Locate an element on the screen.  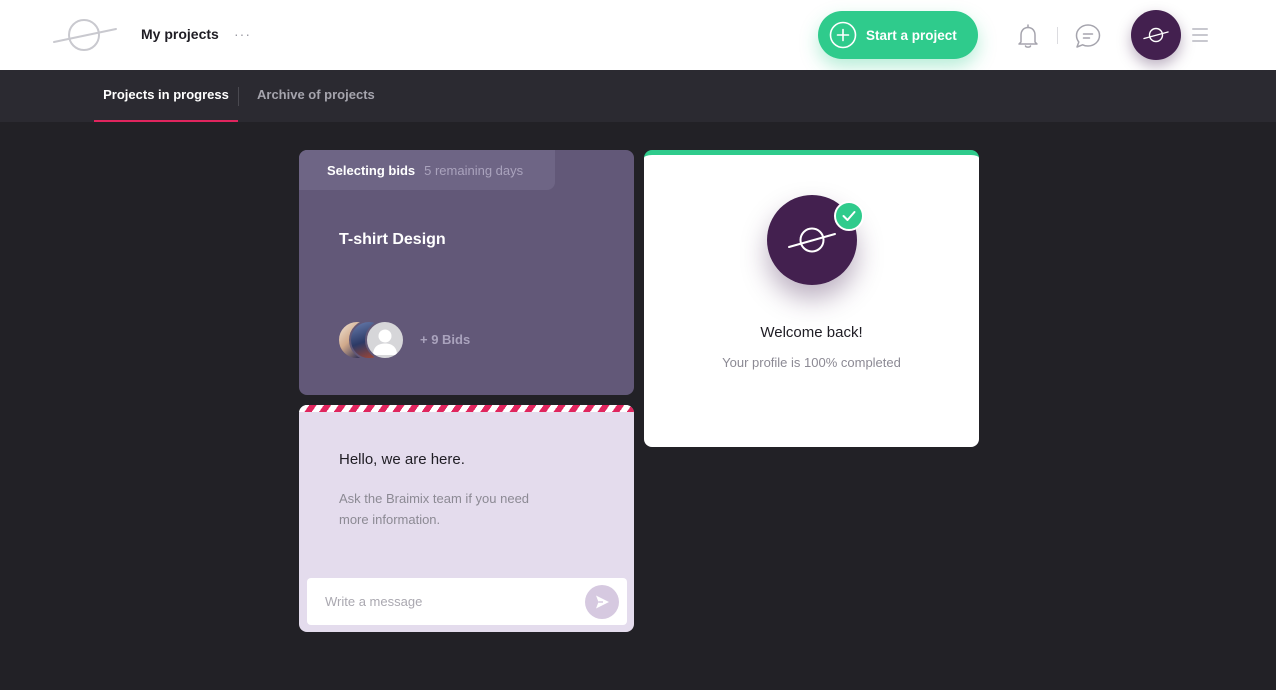
top-bar: My projects ··· Start a project is located at coordinates (638, 35).